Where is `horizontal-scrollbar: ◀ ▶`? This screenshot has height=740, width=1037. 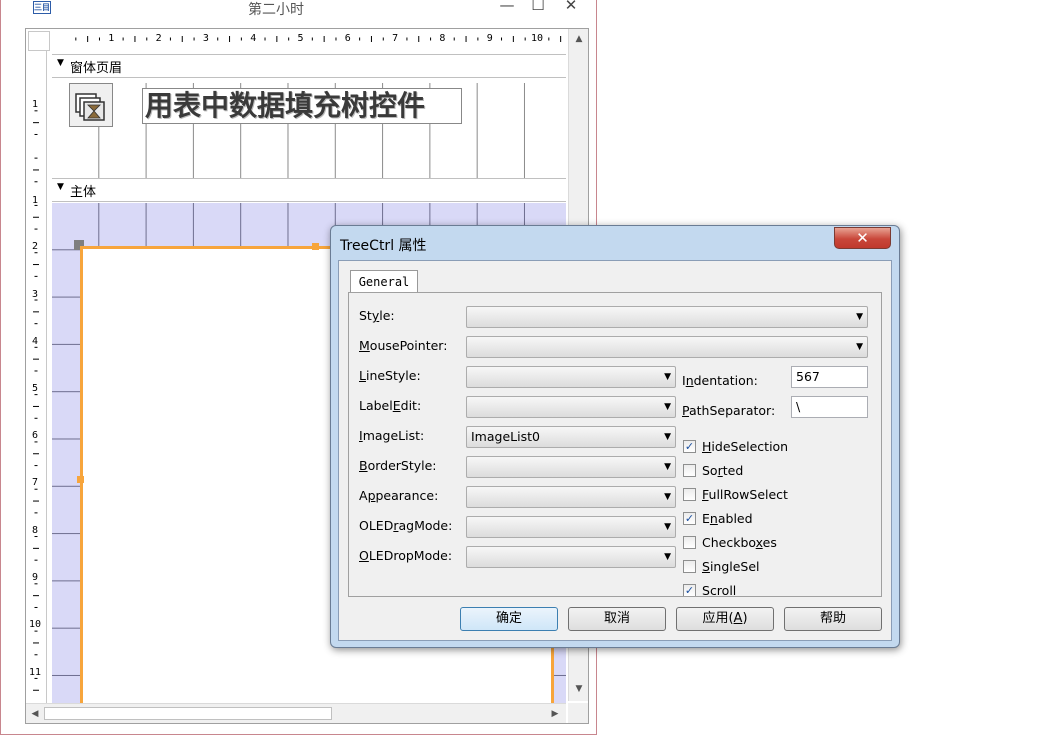
horizontal-scrollbar: ◀ ▶ is located at coordinates (296, 713).